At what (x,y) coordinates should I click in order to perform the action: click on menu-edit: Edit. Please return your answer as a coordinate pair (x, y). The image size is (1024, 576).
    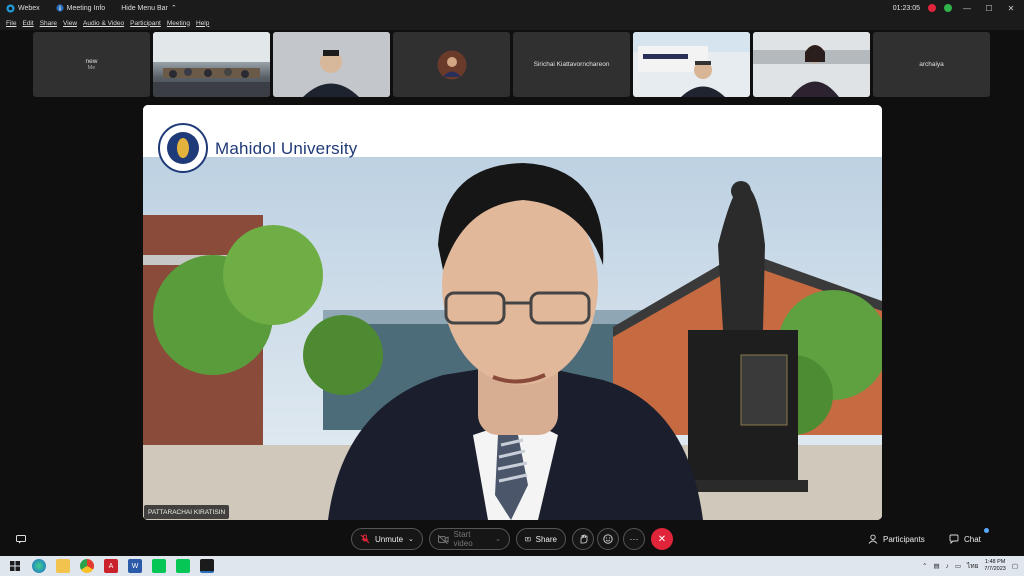
    Looking at the image, I should click on (27, 23).